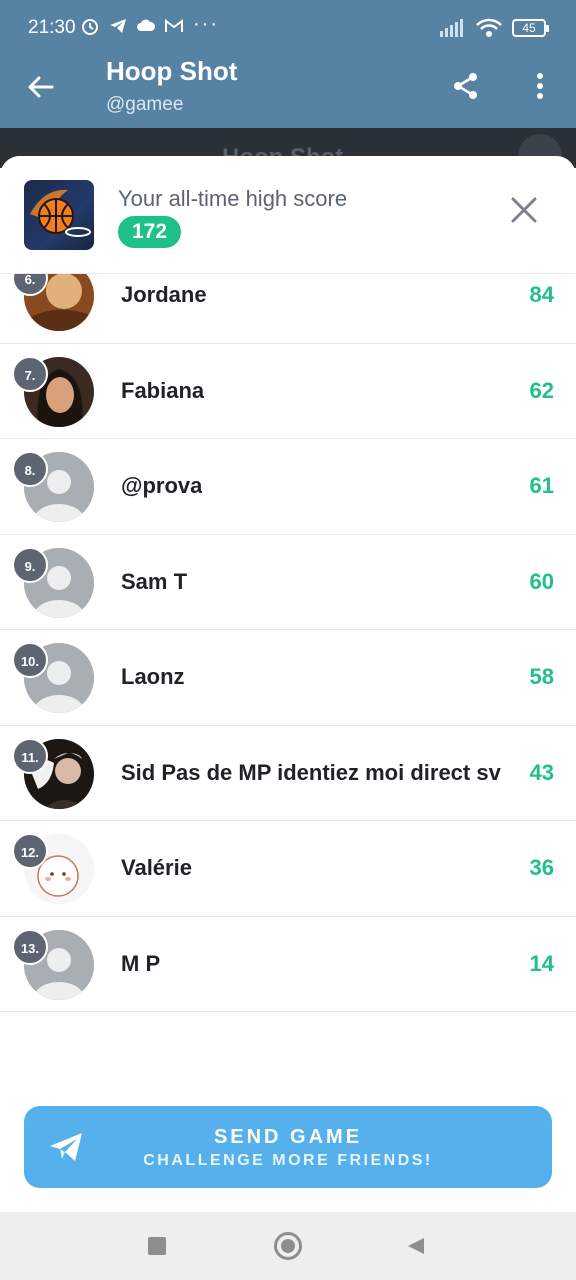 The image size is (576, 1280). What do you see at coordinates (145, 104) in the screenshot?
I see `chat-subtitle: @gamee` at bounding box center [145, 104].